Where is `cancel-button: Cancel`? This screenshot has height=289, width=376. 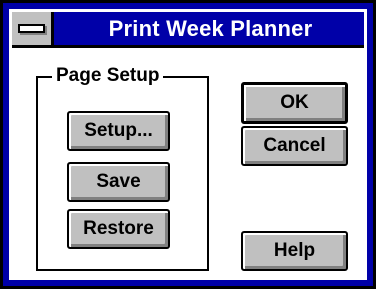
cancel-button: Cancel is located at coordinates (294, 146).